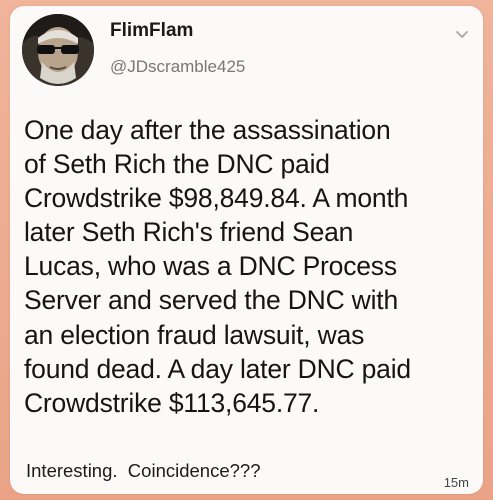  Describe the element at coordinates (207, 130) in the screenshot. I see `post-line: One day after the assassination` at that location.